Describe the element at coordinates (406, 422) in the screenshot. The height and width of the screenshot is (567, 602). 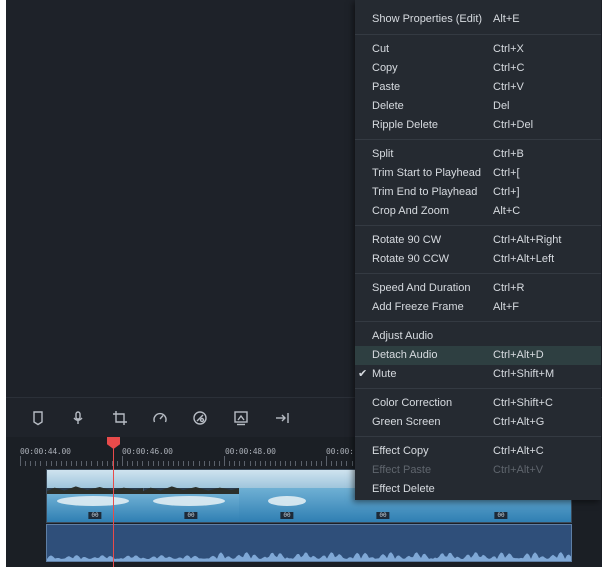
I see `menu-item-label: Green Screen` at that location.